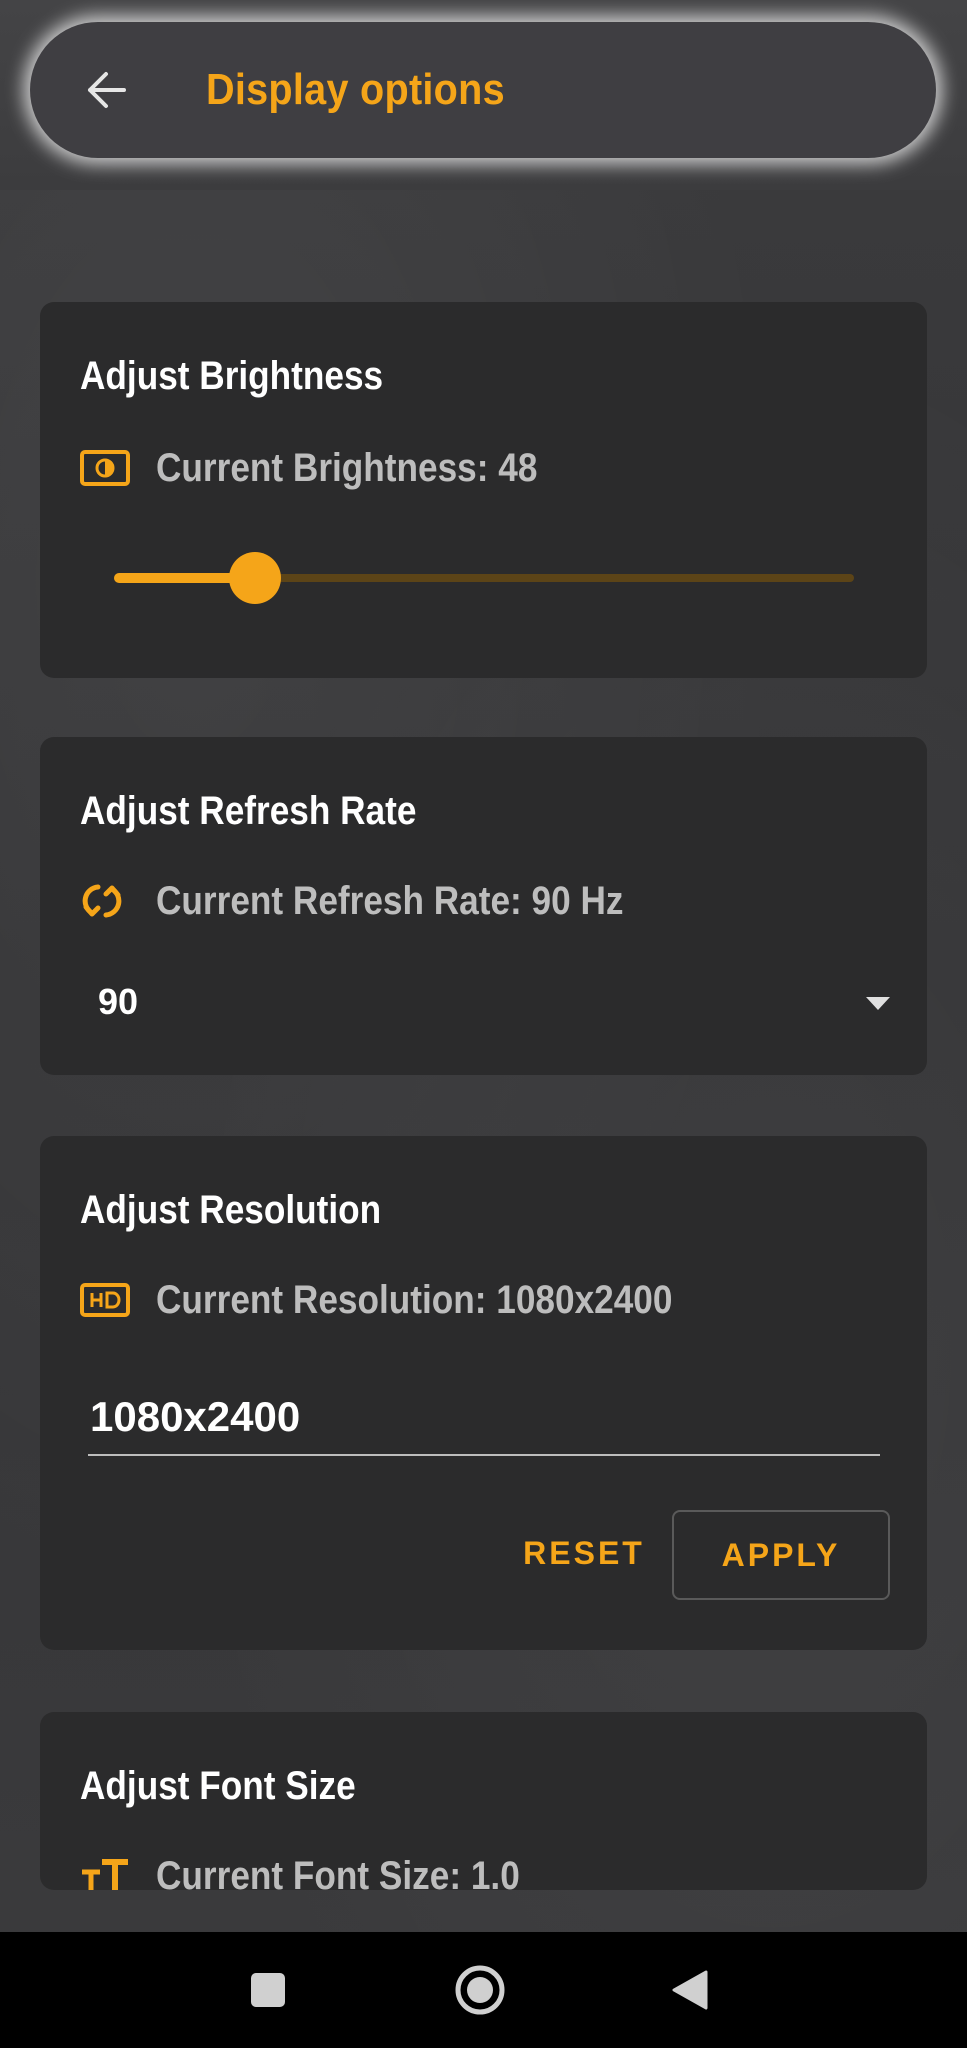 This screenshot has height=2048, width=967. What do you see at coordinates (781, 1555) in the screenshot?
I see `apply-button: APPLY` at bounding box center [781, 1555].